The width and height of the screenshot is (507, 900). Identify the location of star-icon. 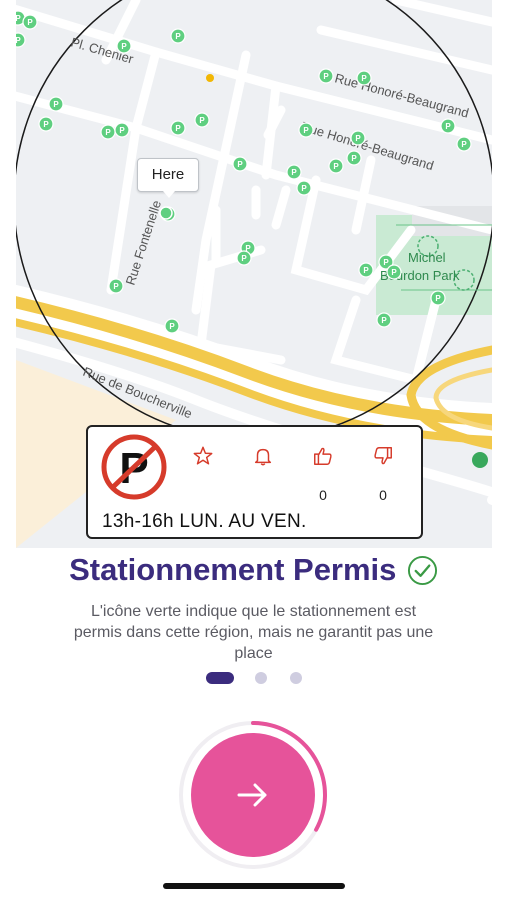
(203, 455).